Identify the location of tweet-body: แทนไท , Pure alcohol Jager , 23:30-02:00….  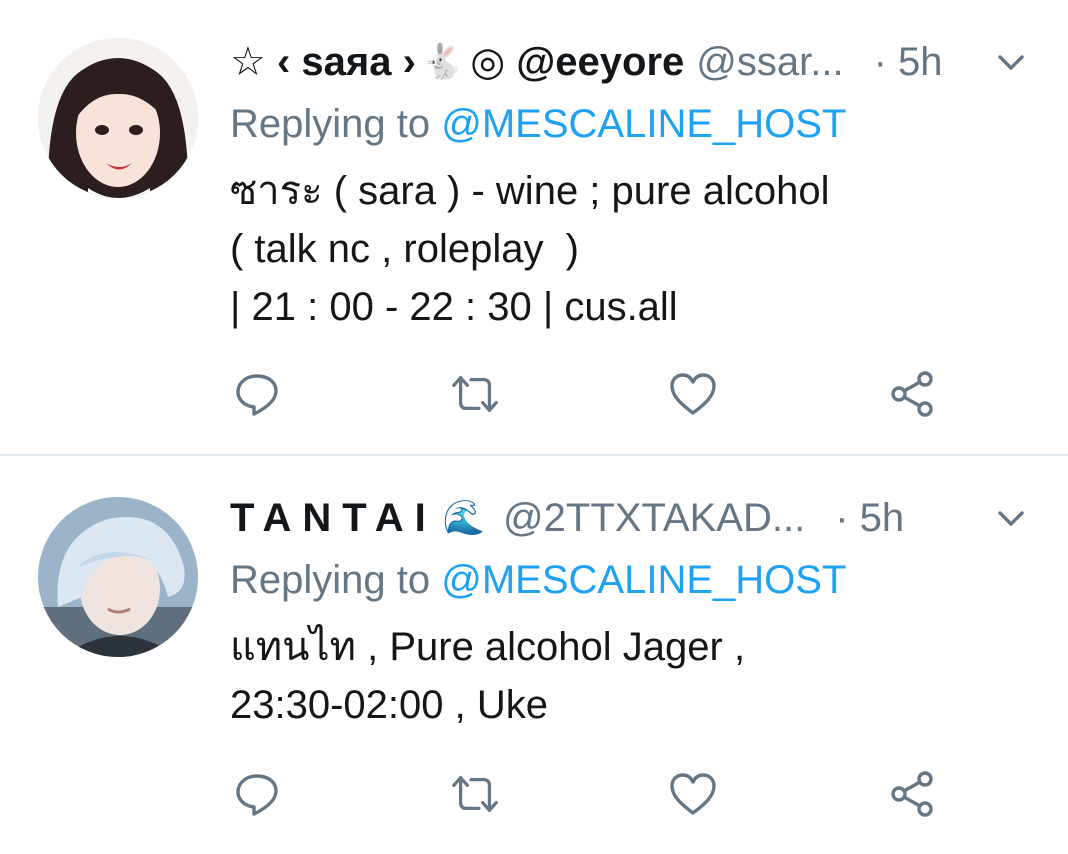
(488, 676).